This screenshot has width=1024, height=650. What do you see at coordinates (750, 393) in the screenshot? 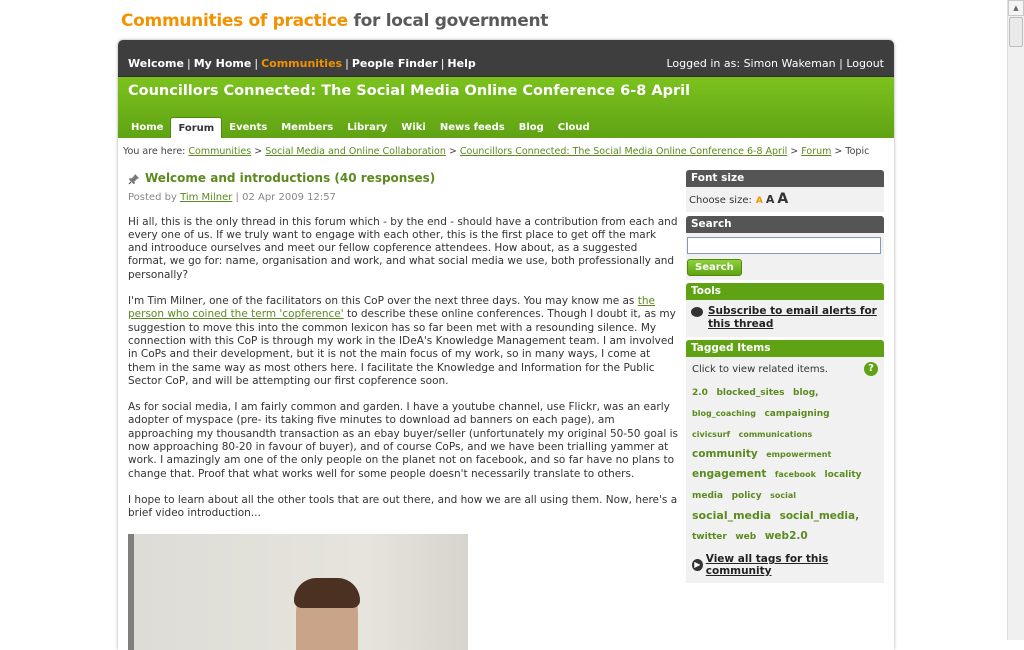
I see `tag-link: blocked_sites` at bounding box center [750, 393].